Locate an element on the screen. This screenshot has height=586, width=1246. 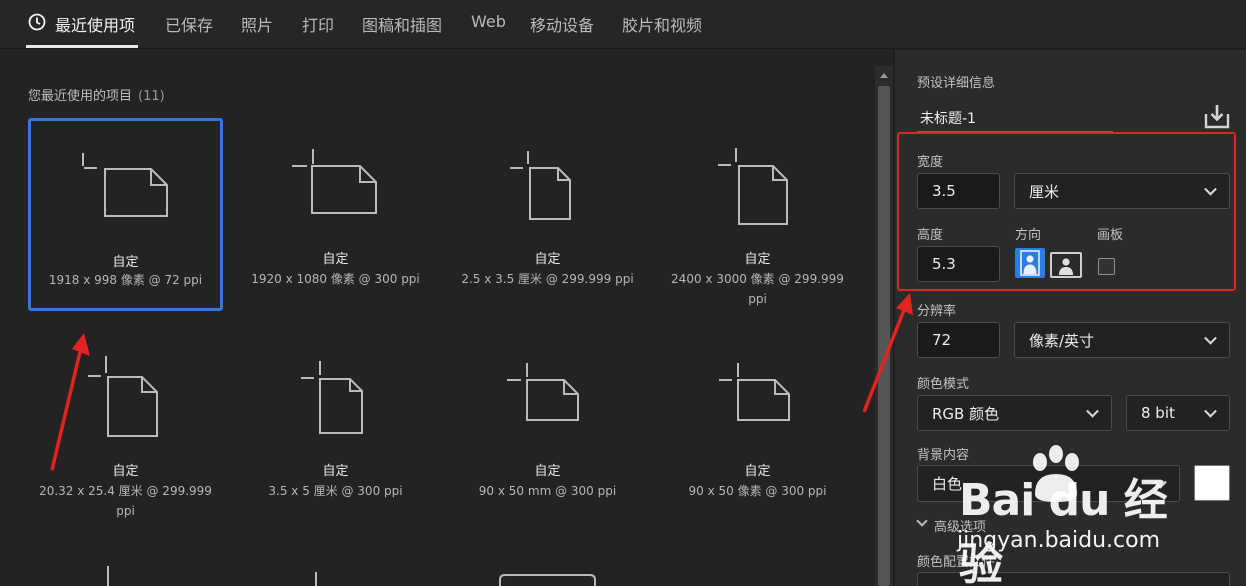
watermark-url: jingyan.baidu.com is located at coordinates (1059, 540).